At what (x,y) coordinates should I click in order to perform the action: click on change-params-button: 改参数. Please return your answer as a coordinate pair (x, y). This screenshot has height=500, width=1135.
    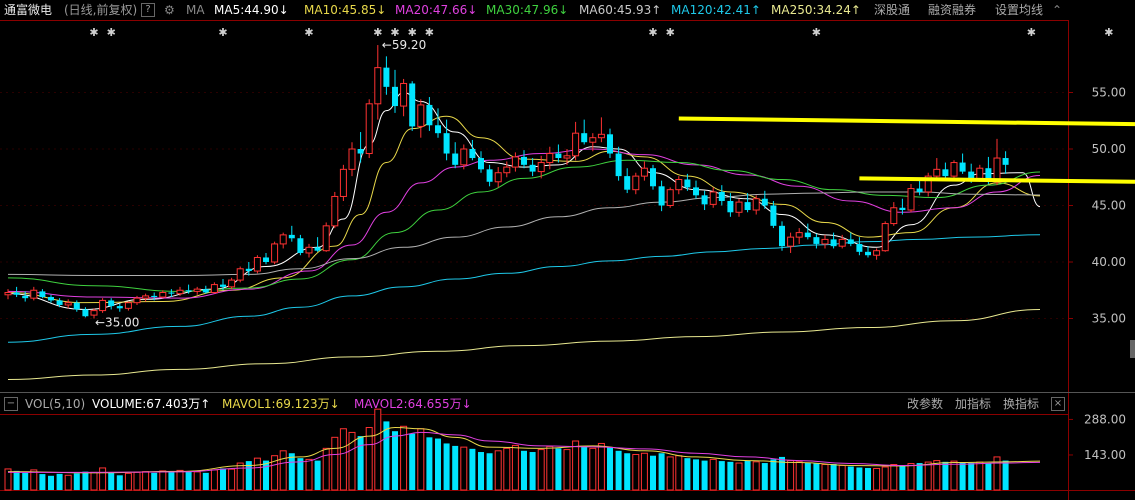
    Looking at the image, I should click on (925, 404).